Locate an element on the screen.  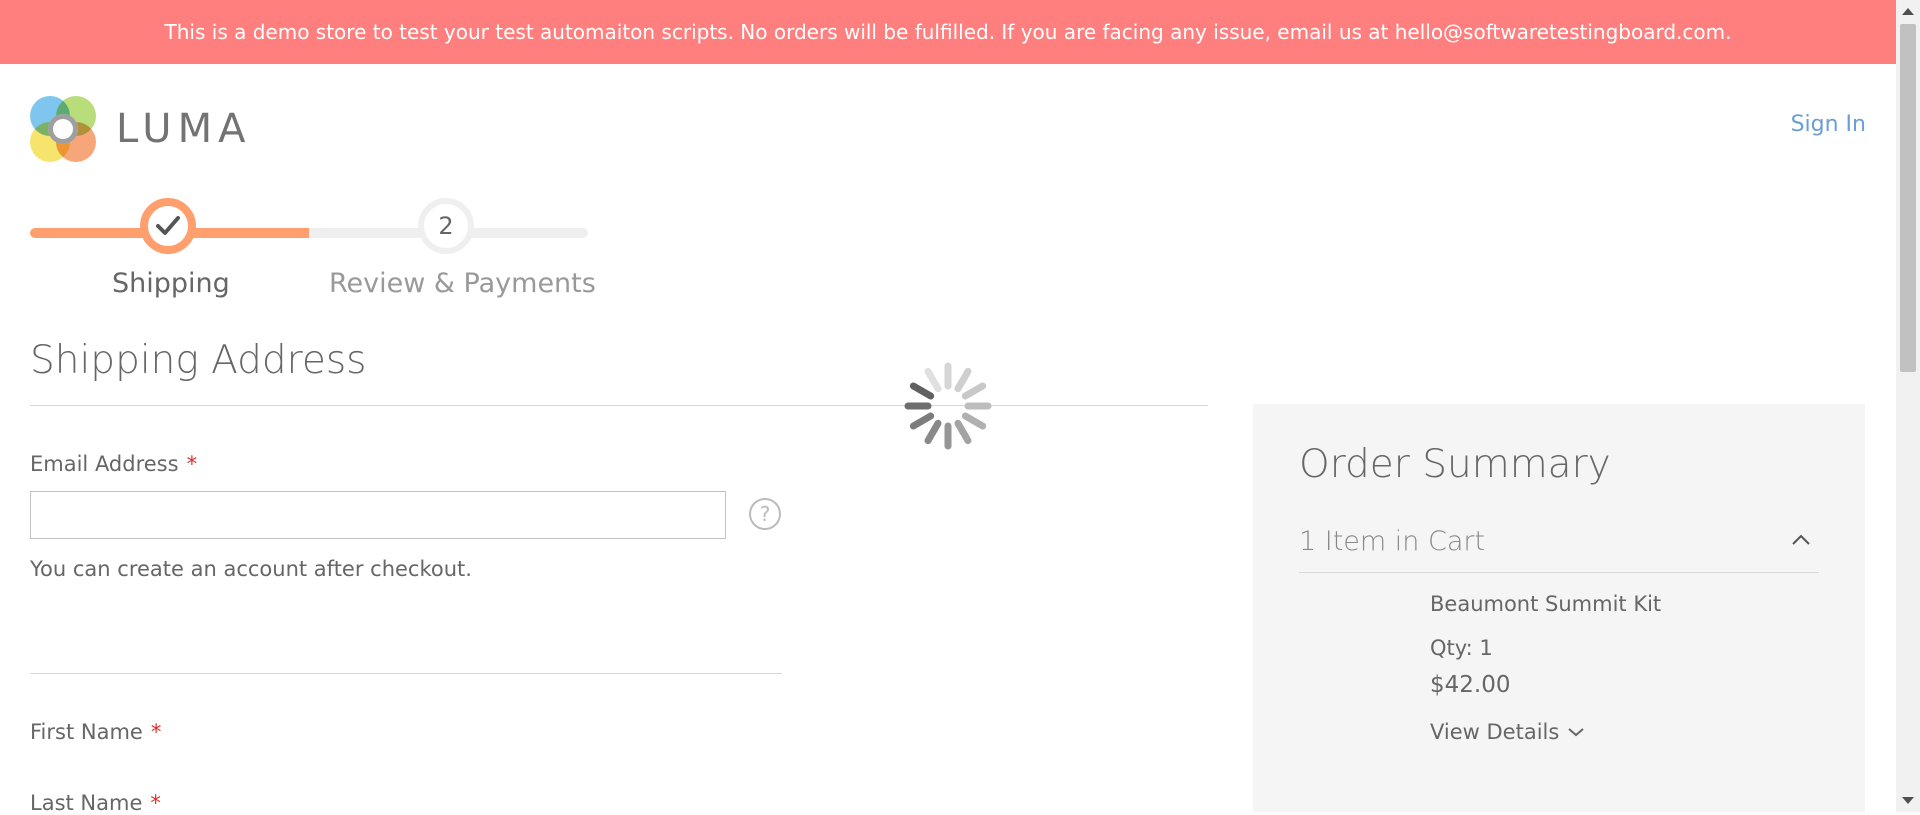
product-qty: Qty: 1 is located at coordinates (1461, 648).